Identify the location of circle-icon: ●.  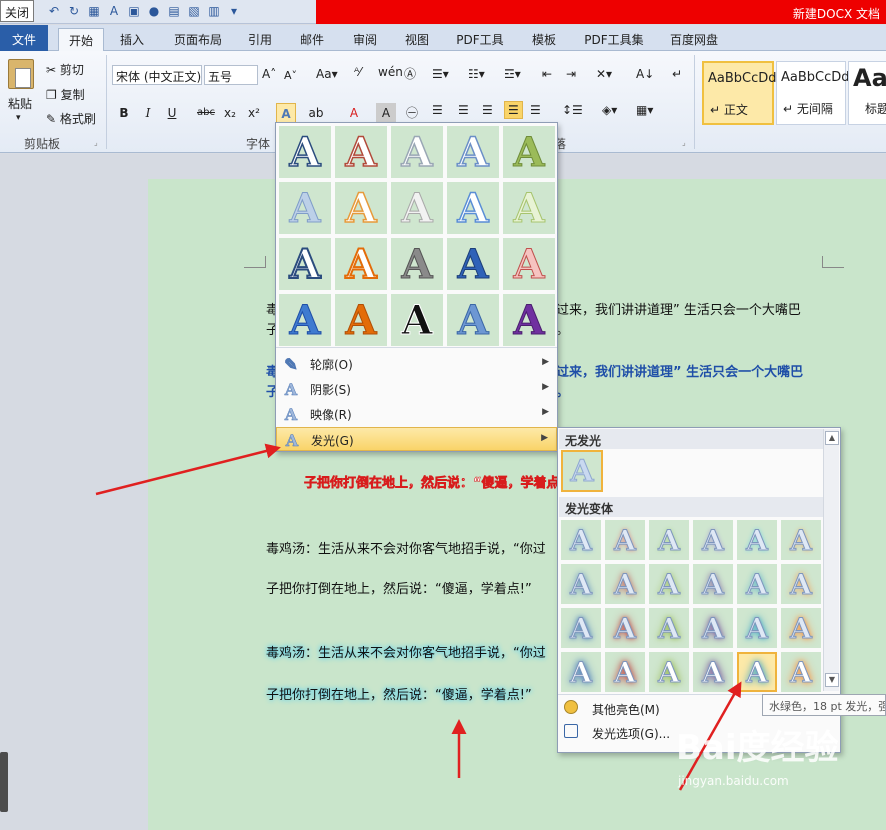
(154, 11).